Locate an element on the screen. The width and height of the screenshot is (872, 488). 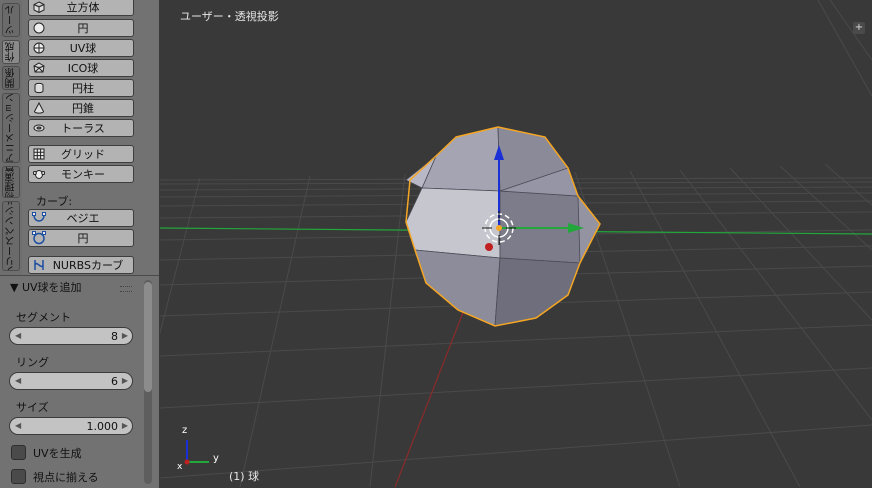
add-torus-label: トーラス is located at coordinates (83, 128).